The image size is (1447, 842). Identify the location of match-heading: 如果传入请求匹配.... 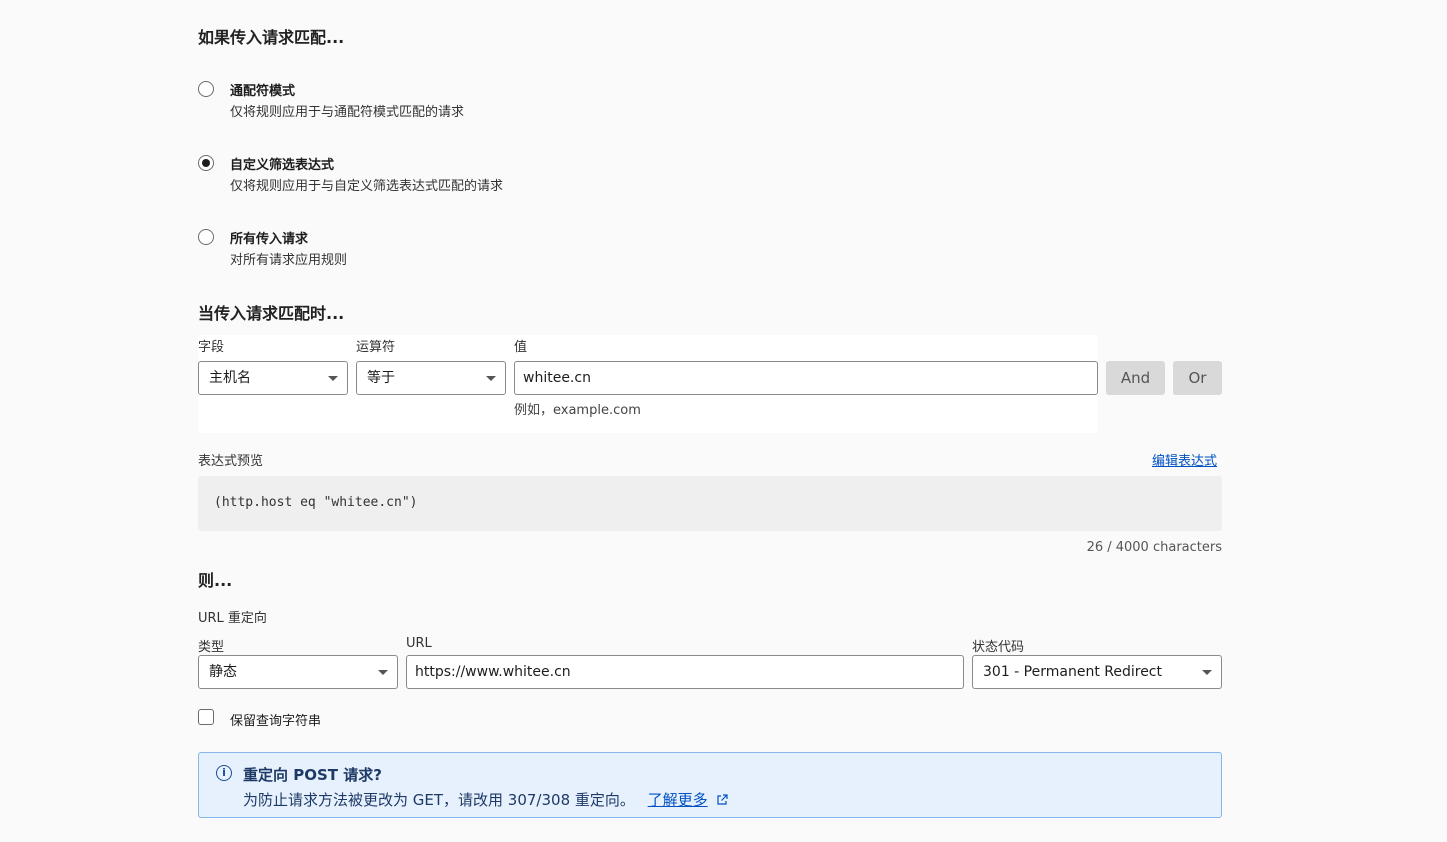
(271, 37).